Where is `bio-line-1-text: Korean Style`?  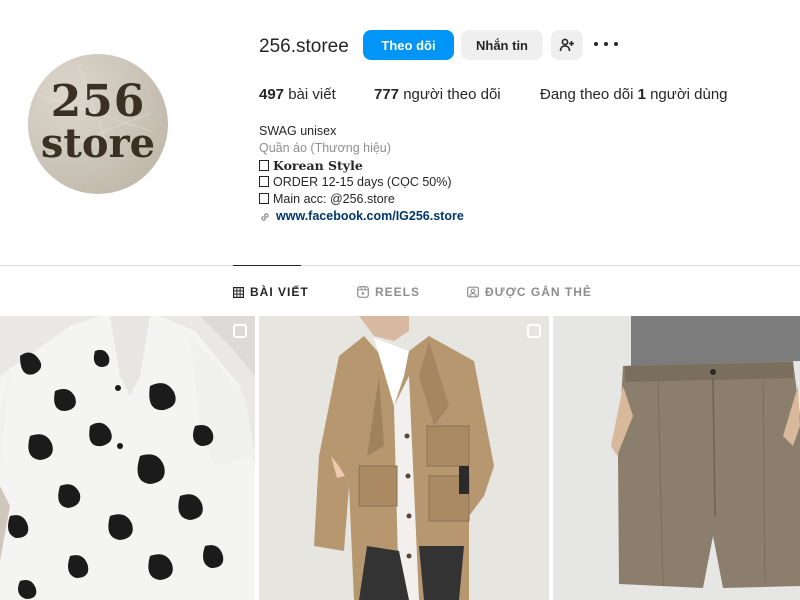 bio-line-1-text: Korean Style is located at coordinates (318, 165).